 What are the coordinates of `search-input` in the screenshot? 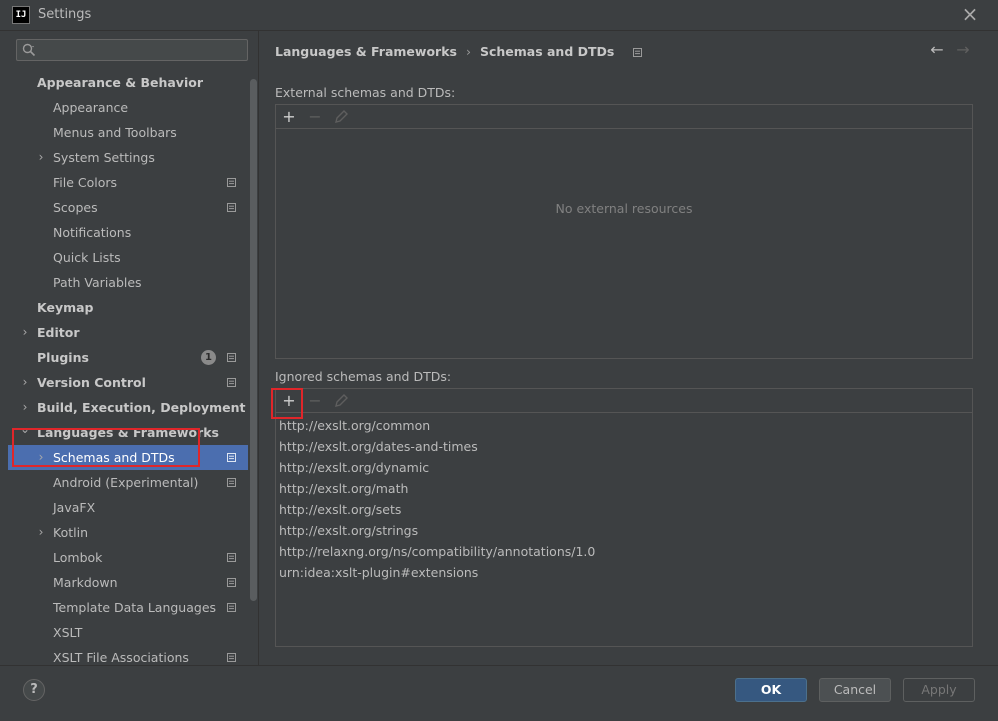 It's located at (143, 51).